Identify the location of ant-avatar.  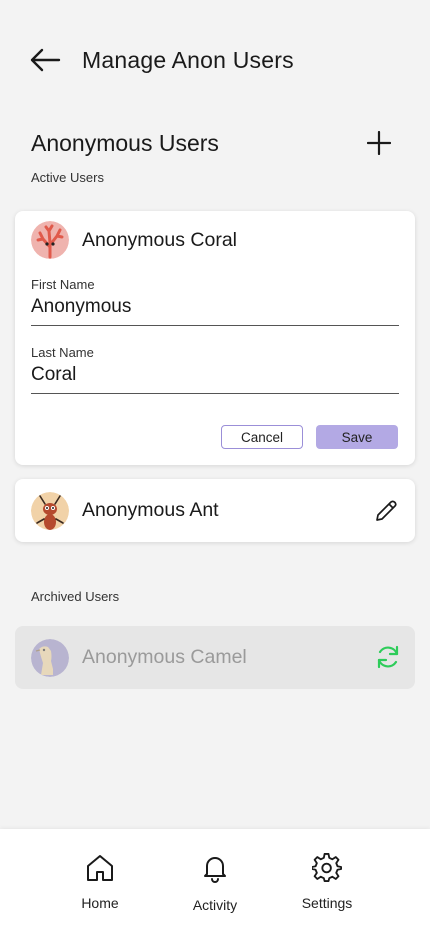
(50, 510).